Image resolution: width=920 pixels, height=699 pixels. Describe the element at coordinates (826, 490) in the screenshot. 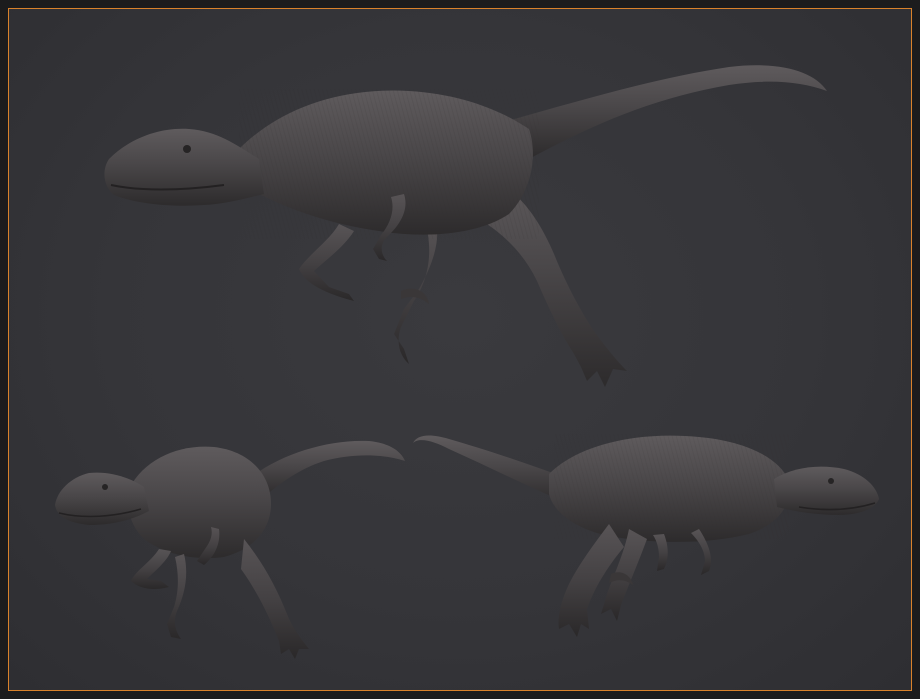

I see `neck-head` at that location.